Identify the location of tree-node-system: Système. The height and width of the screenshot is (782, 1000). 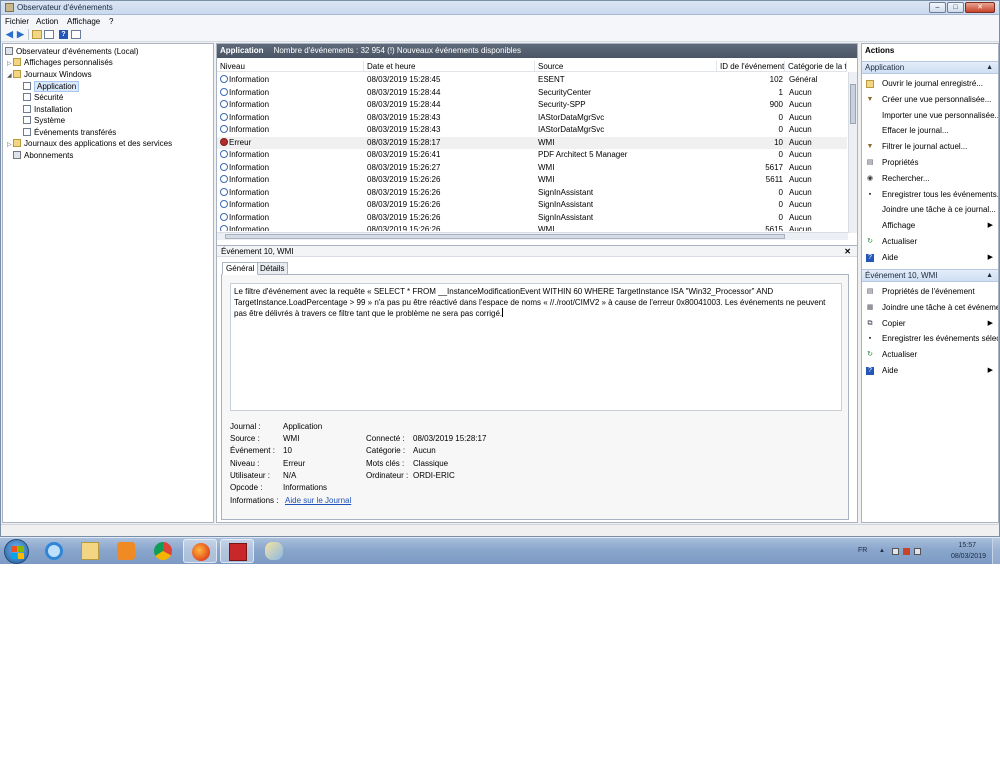
(44, 120).